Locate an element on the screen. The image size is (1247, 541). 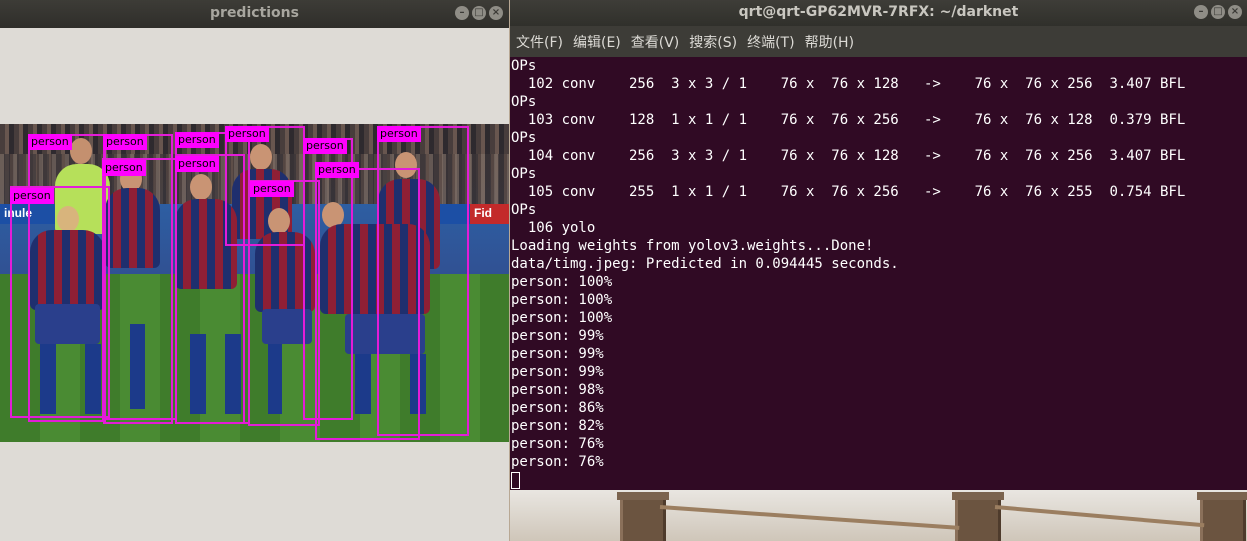
menu-help: 帮助(H) is located at coordinates (829, 42).